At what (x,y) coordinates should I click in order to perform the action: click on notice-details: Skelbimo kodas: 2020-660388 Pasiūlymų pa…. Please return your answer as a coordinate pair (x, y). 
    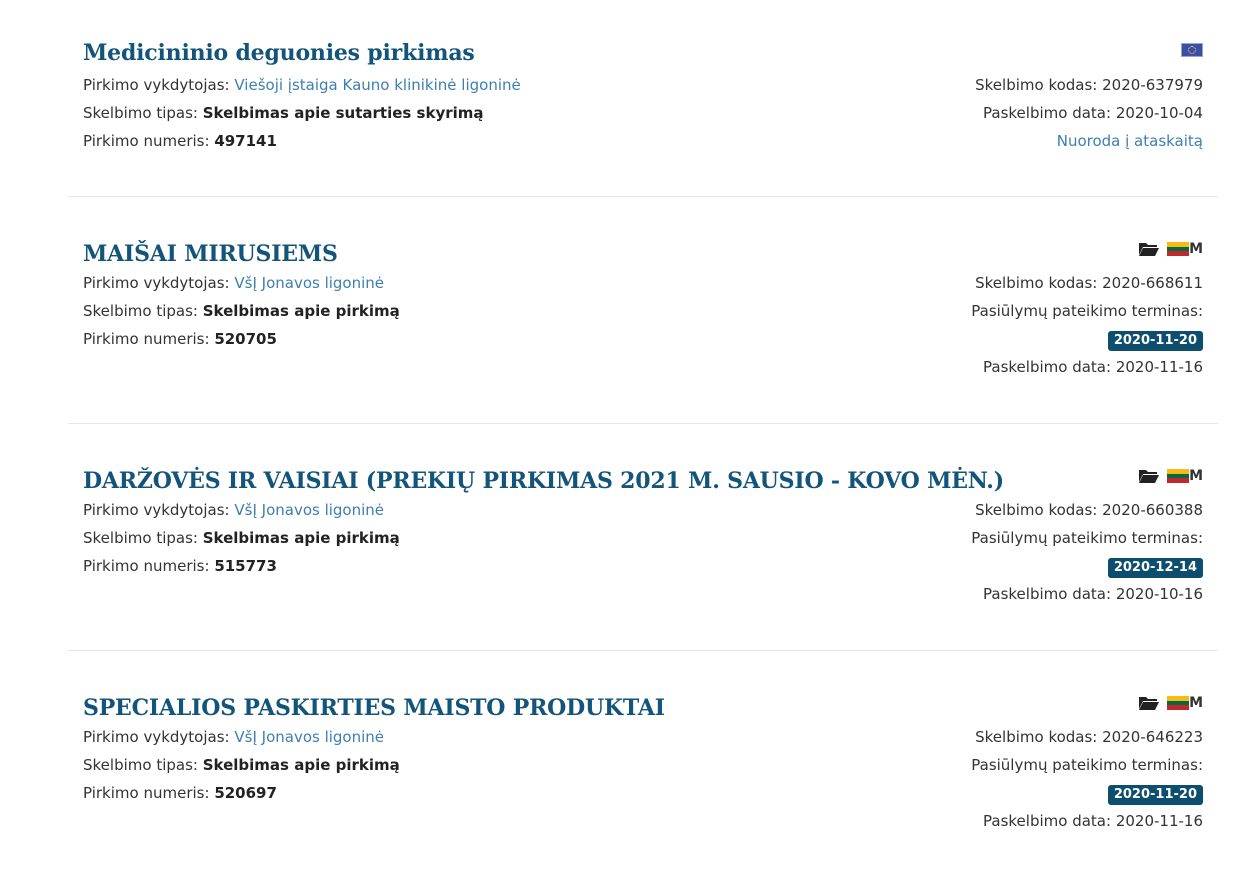
    Looking at the image, I should click on (1087, 552).